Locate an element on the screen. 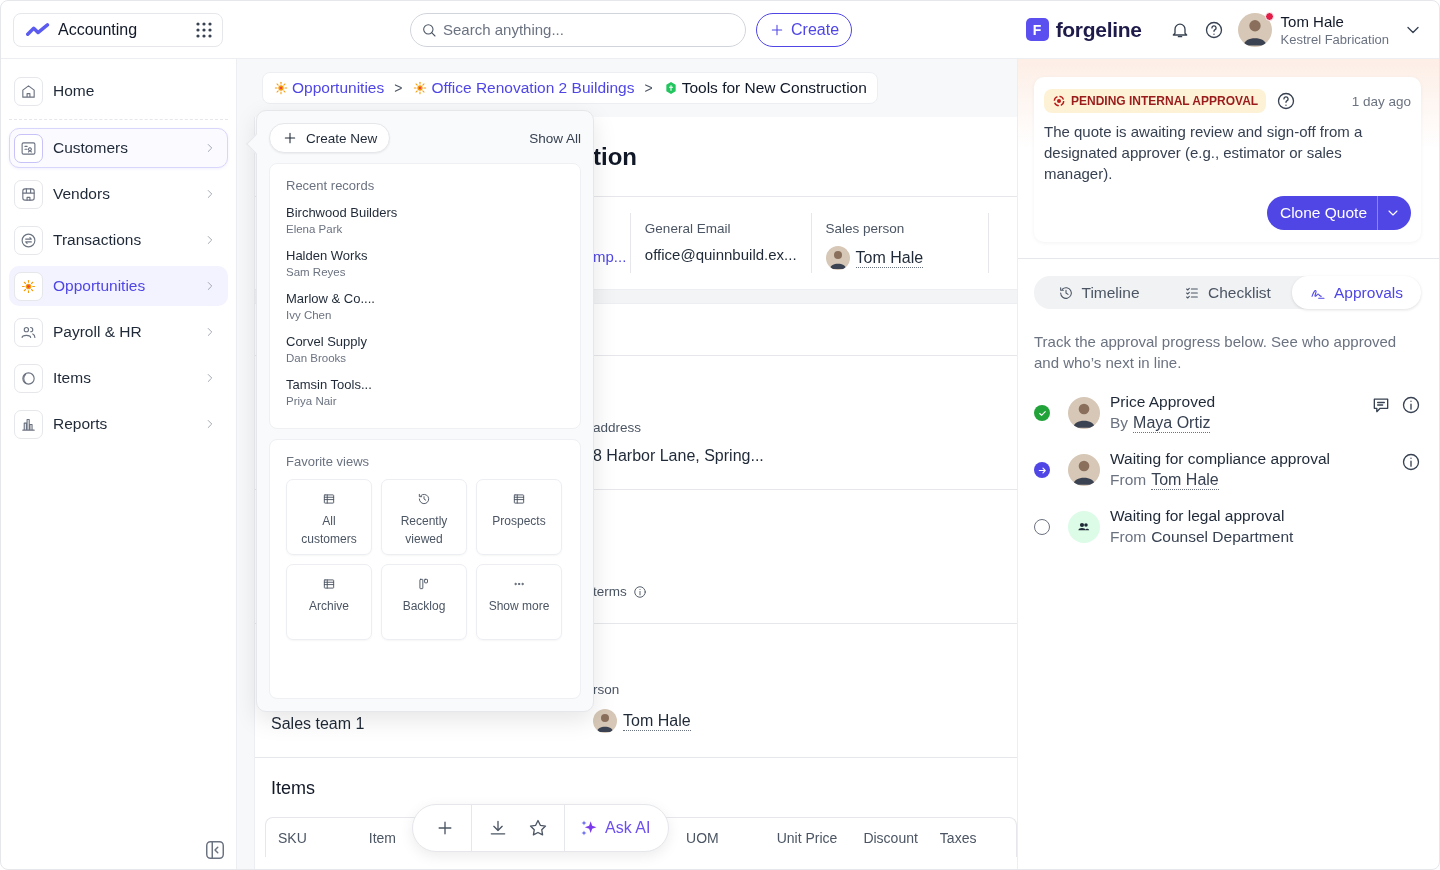 This screenshot has width=1440, height=870. department-name: Counsel Department is located at coordinates (1222, 537).